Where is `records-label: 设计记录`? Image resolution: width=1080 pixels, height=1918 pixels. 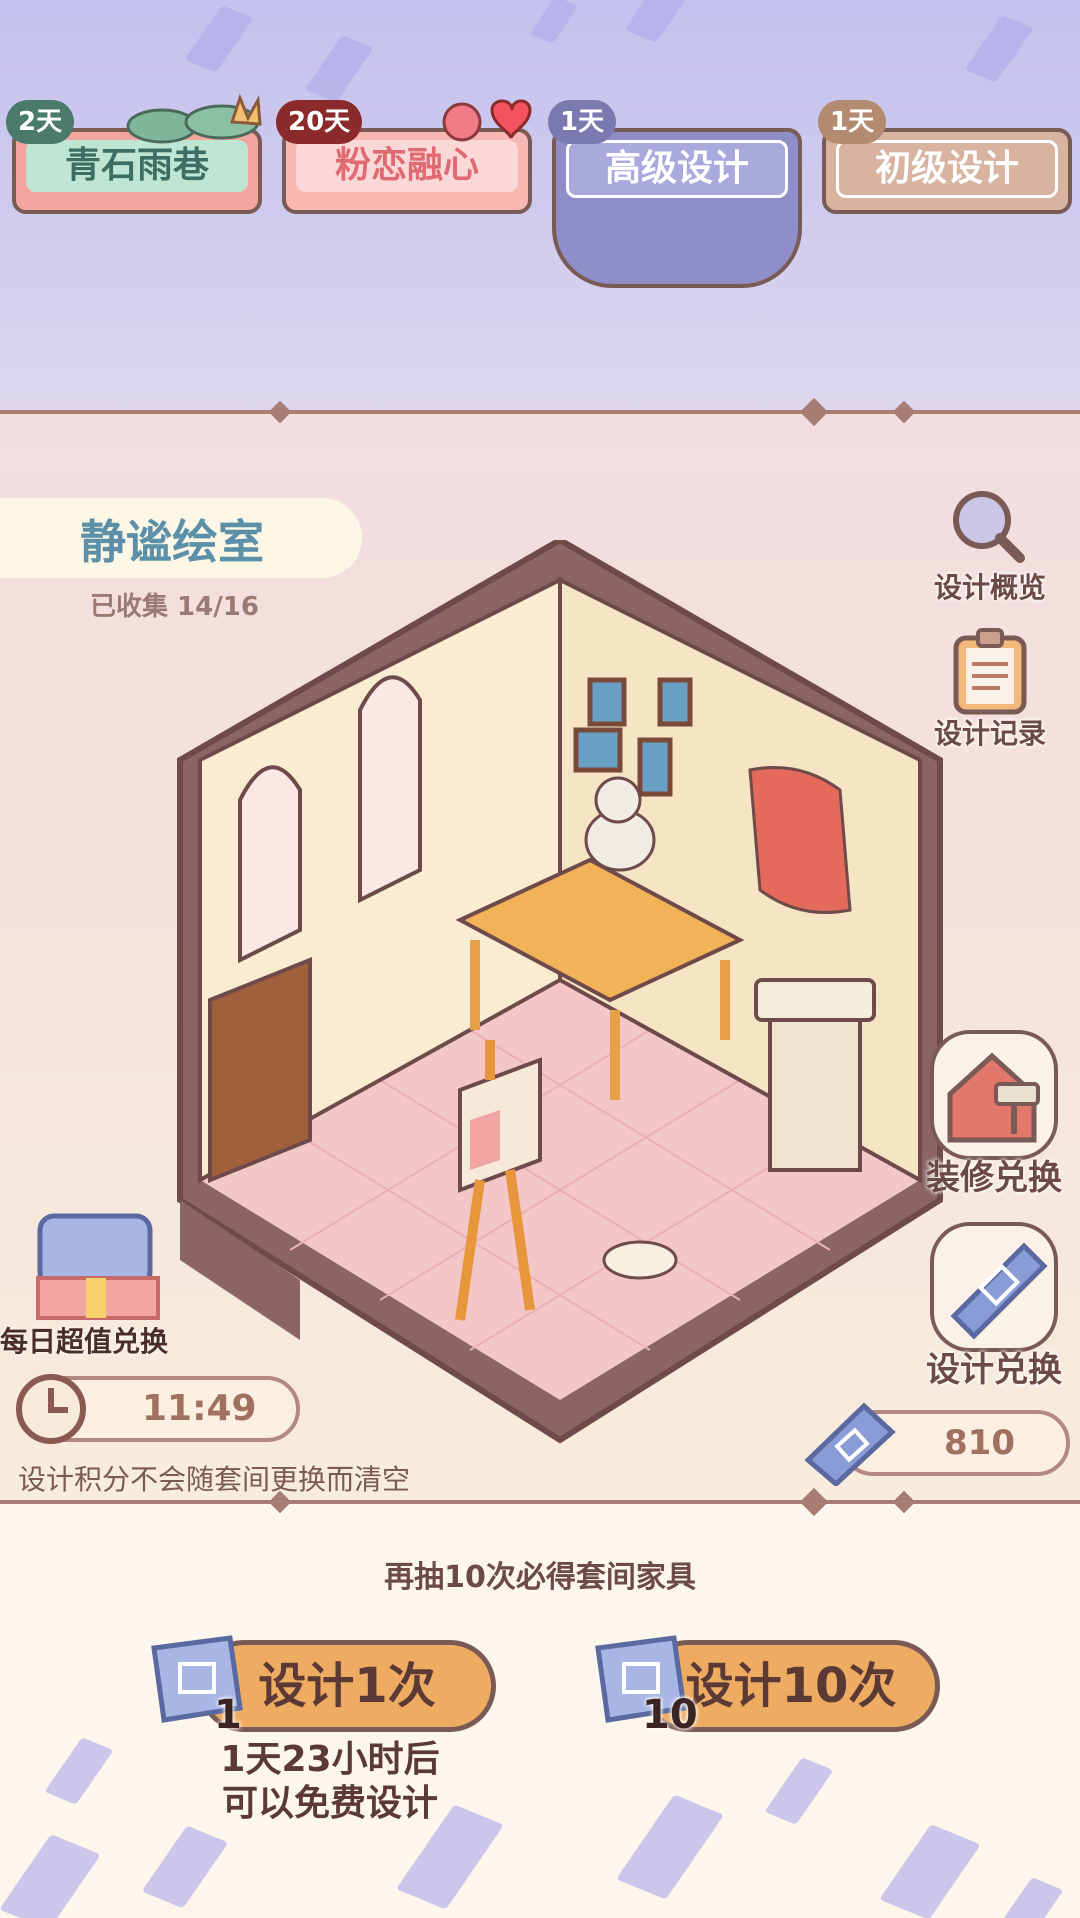
records-label: 设计记录 is located at coordinates (990, 732).